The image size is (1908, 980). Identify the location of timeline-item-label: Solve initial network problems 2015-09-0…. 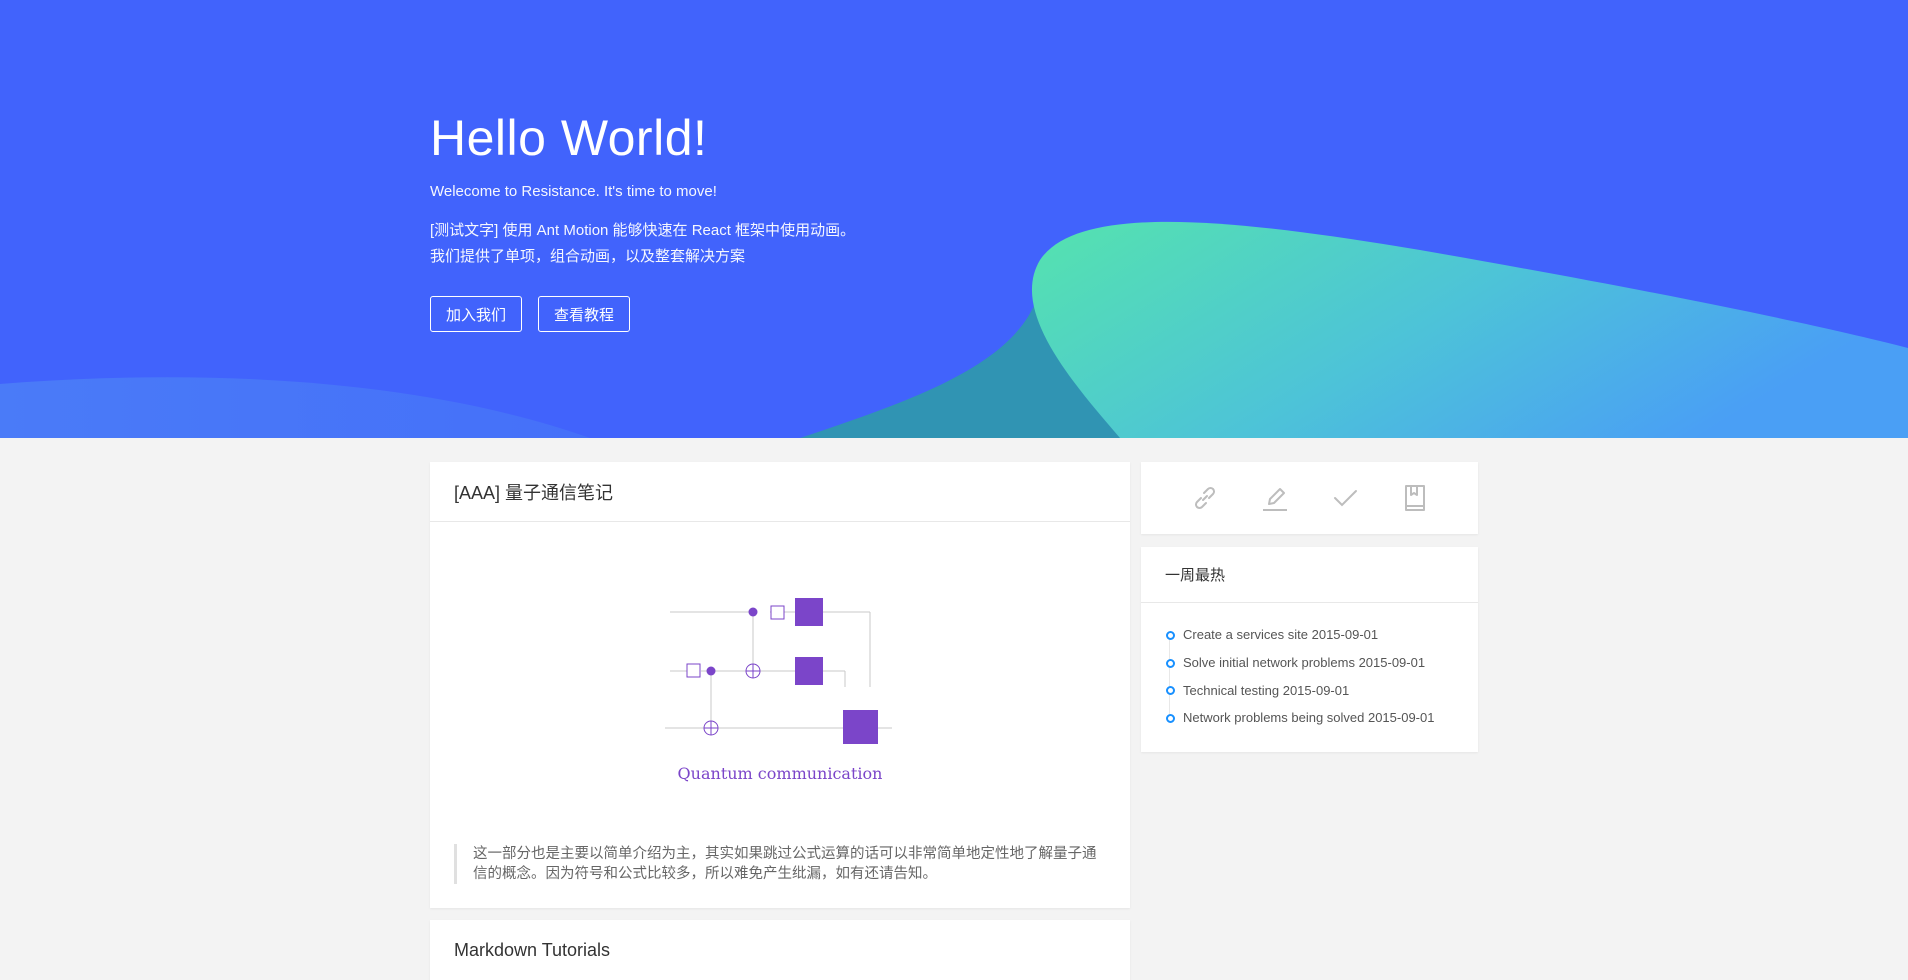
(1304, 663).